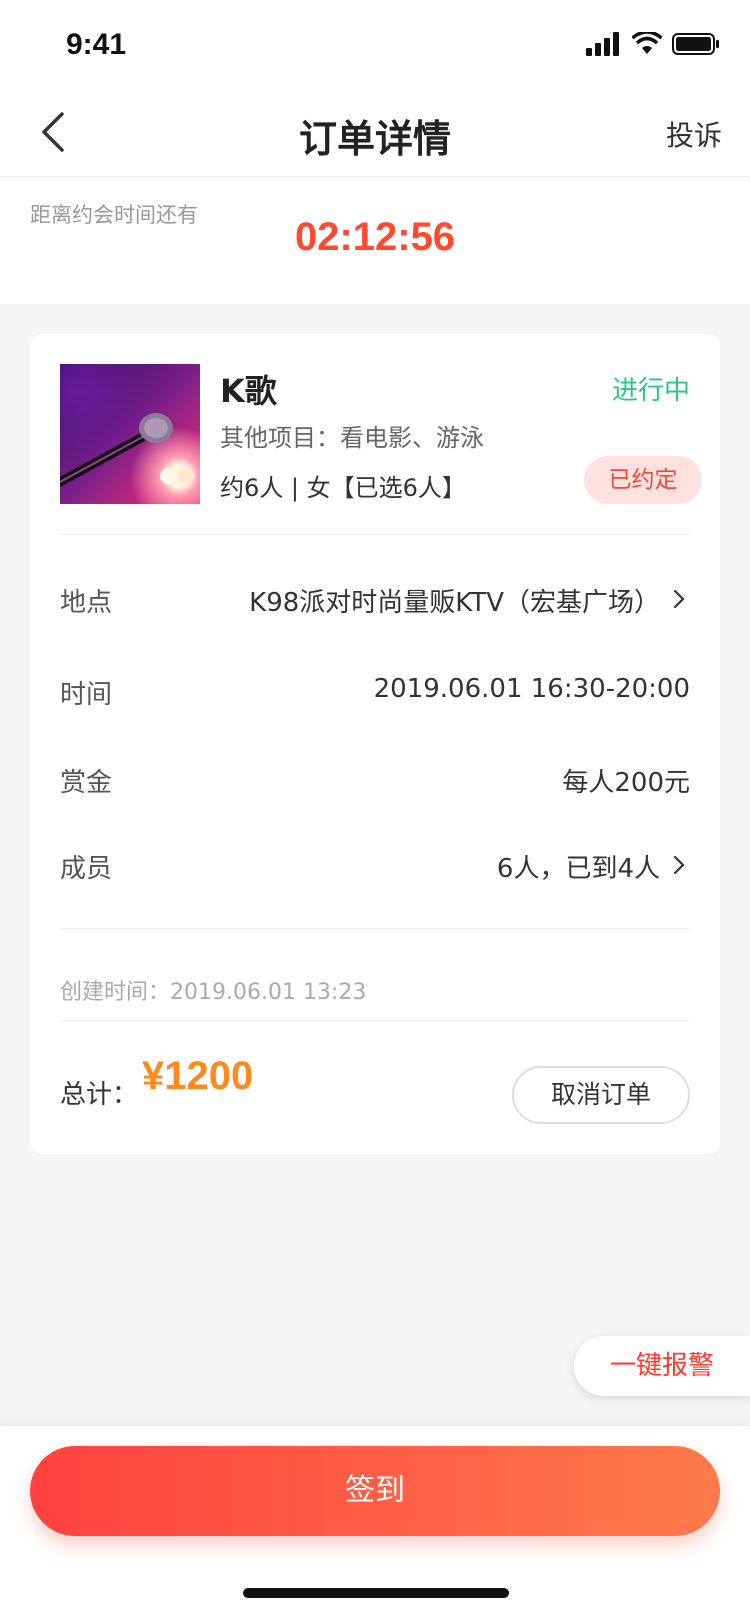  What do you see at coordinates (601, 1095) in the screenshot?
I see `cancel-order-button: 取消订单` at bounding box center [601, 1095].